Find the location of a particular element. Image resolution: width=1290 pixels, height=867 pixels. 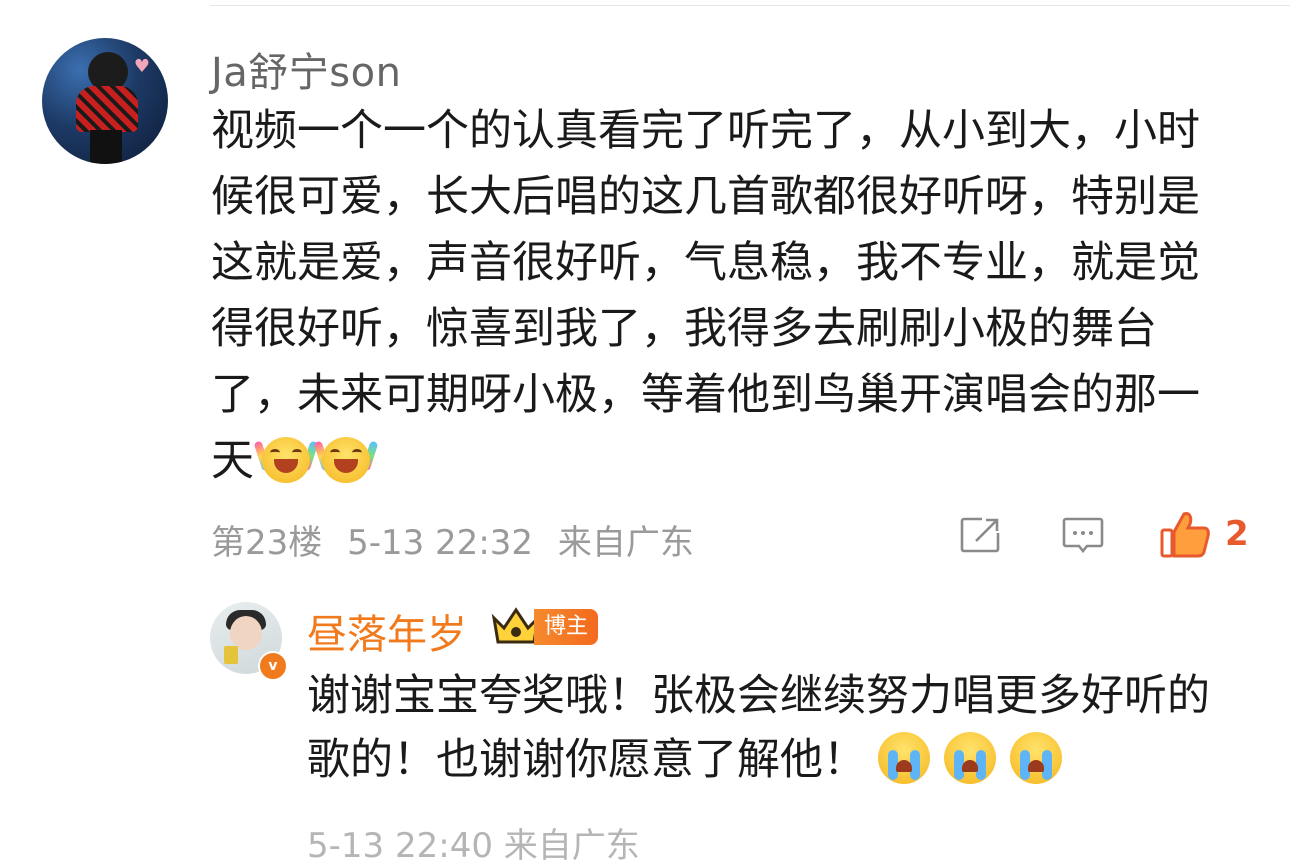

blogger-badge: 博主 is located at coordinates (566, 627).